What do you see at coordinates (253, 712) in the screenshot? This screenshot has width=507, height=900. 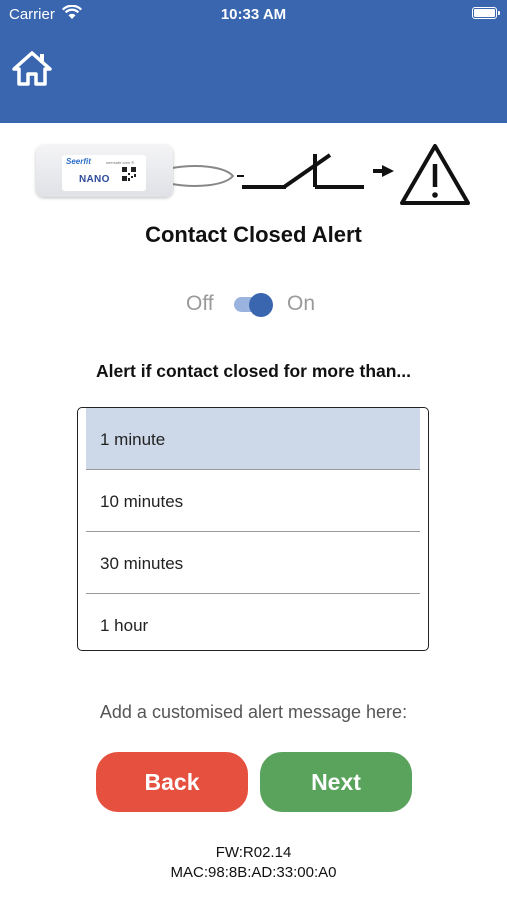 I see `custom-message-prompt: Add a customised alert message here:` at bounding box center [253, 712].